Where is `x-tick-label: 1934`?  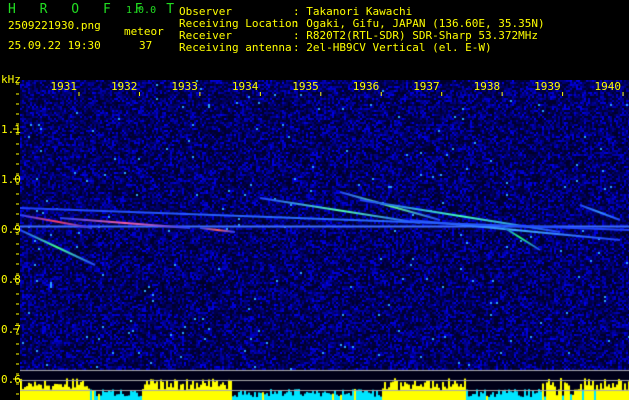
x-tick-label: 1934 is located at coordinates (245, 86).